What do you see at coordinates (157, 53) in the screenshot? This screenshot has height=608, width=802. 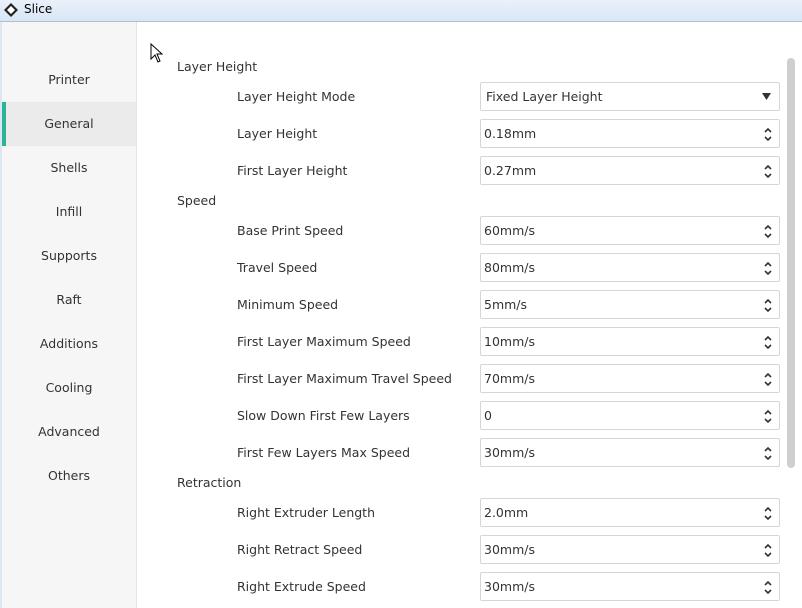 I see `mouse-cursor-icon` at bounding box center [157, 53].